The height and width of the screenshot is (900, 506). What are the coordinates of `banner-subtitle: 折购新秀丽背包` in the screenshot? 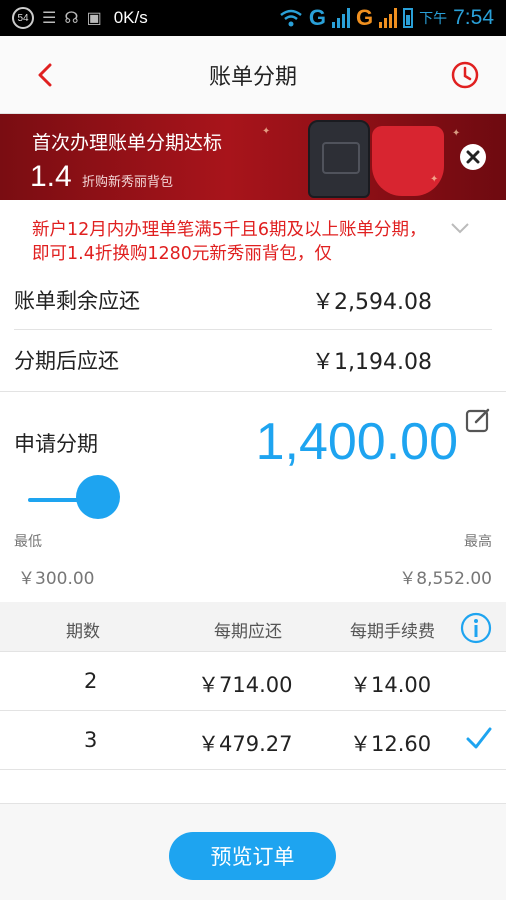 It's located at (128, 182).